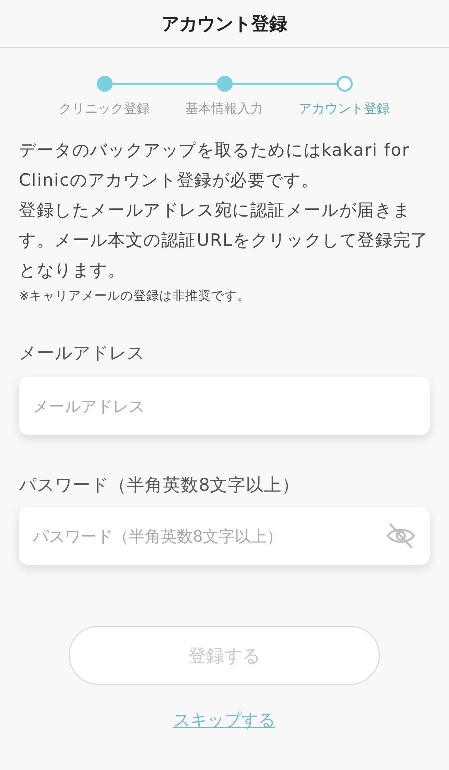  What do you see at coordinates (225, 109) in the screenshot?
I see `step-label: 基本情報入力` at bounding box center [225, 109].